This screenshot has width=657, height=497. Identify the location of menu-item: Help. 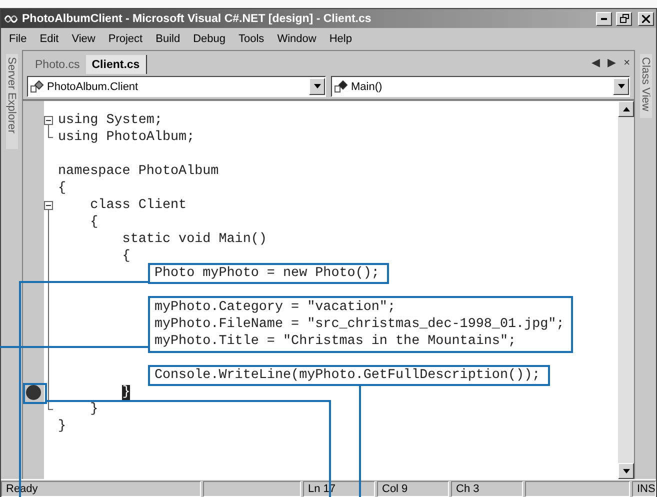
(341, 39).